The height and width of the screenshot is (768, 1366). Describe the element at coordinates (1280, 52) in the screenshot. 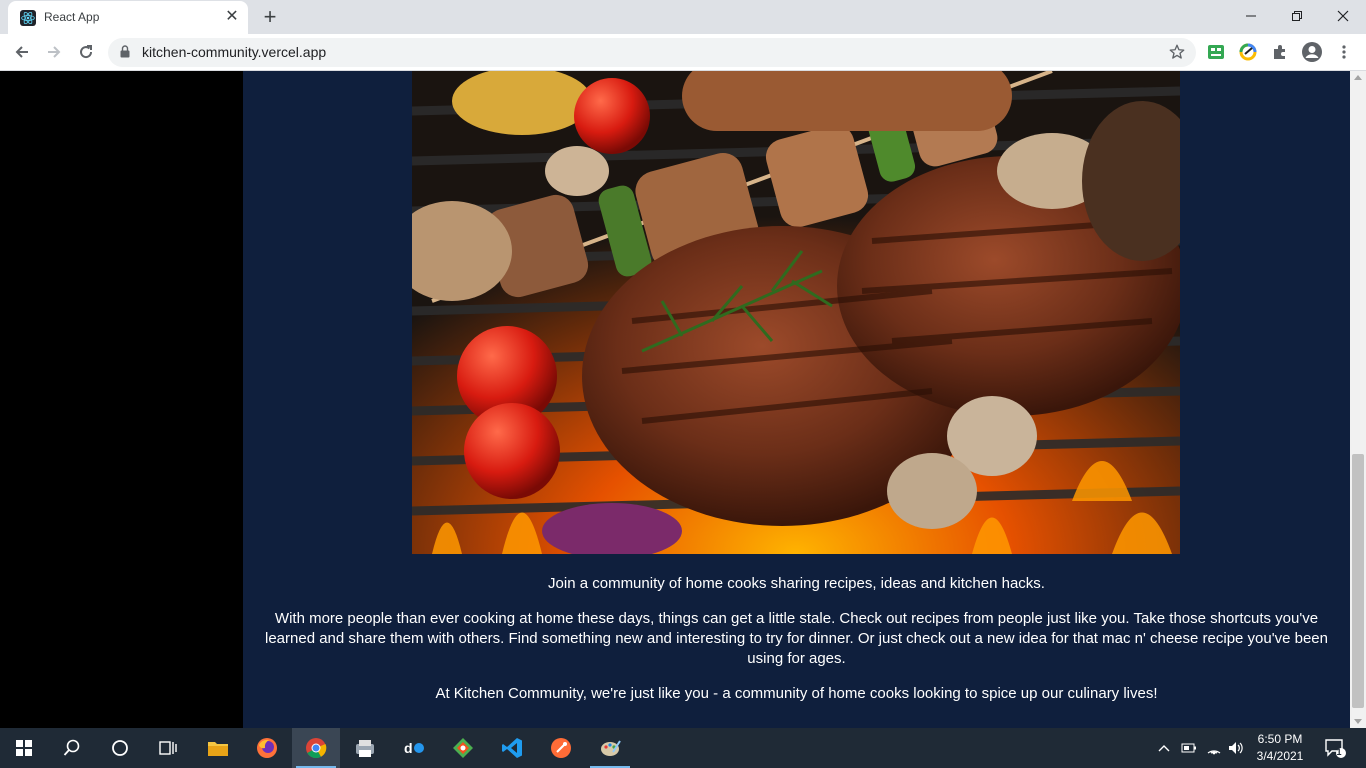

I see `extensions-puzzle-icon` at that location.